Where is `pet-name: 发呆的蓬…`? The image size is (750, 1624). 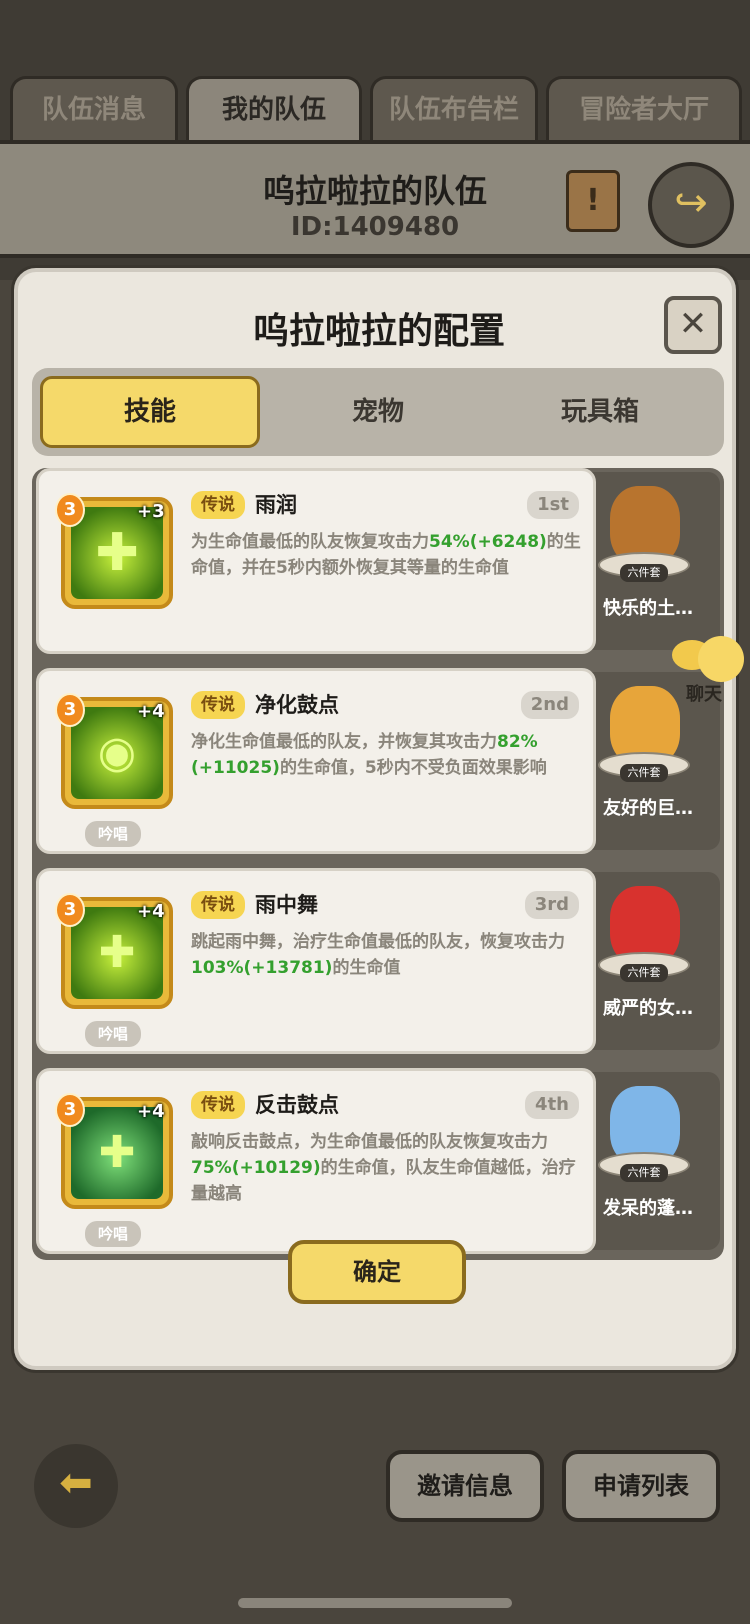
pet-name: 发呆的蓬… is located at coordinates (648, 1208).